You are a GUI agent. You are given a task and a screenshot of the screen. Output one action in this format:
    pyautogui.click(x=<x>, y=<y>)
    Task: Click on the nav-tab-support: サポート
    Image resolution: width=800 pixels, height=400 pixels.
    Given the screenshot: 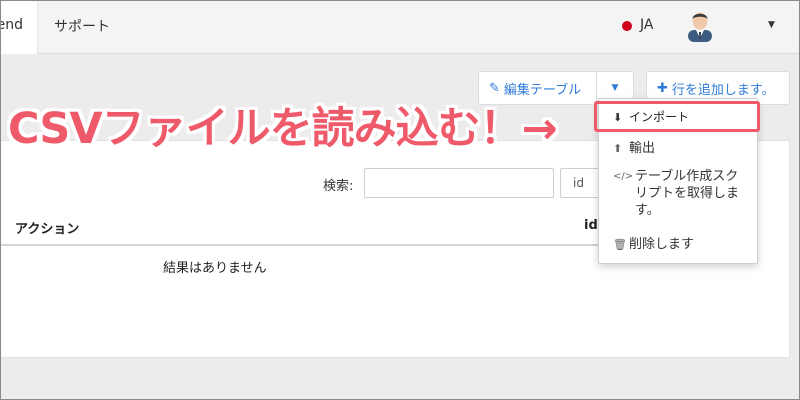 What is the action you would take?
    pyautogui.click(x=82, y=26)
    